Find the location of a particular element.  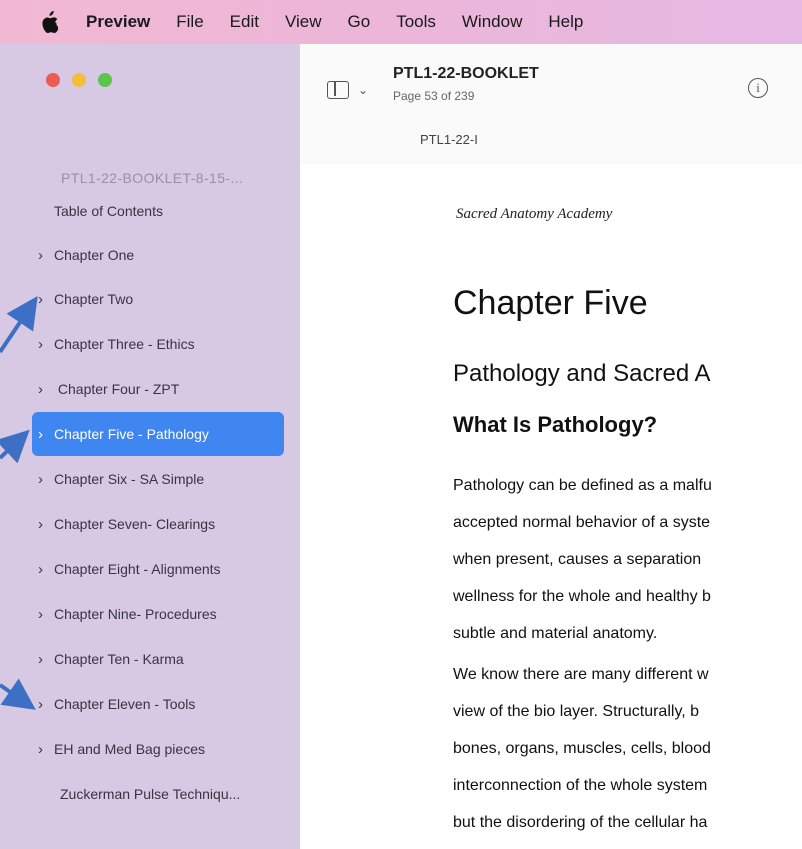

text-line: when present, causes a separation is located at coordinates (577, 559).